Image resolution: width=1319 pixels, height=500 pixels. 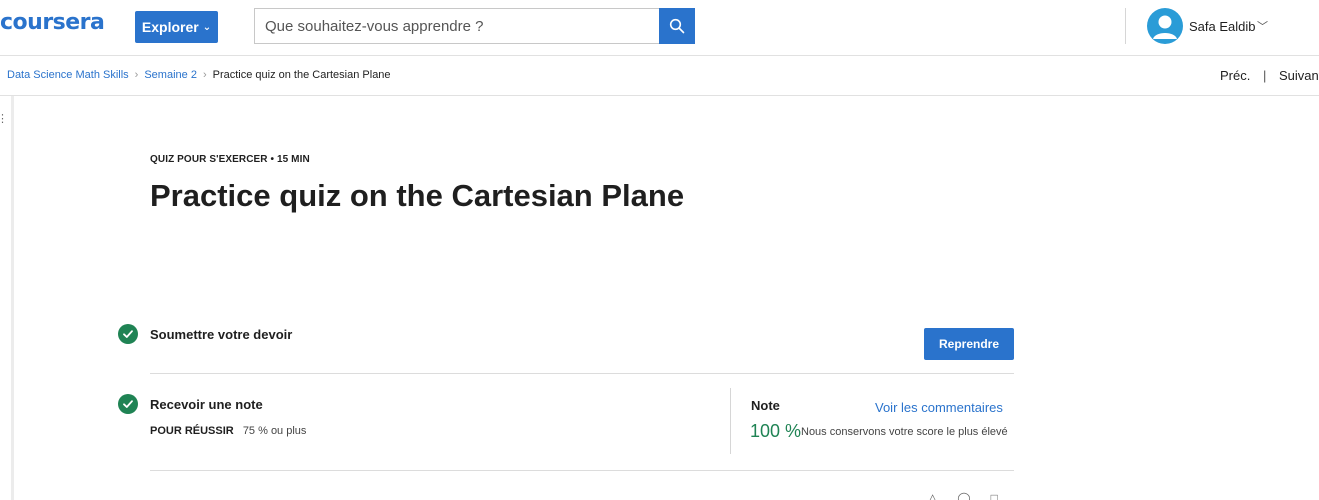 I want to click on chevron-down-icon: ⌄, so click(x=207, y=27).